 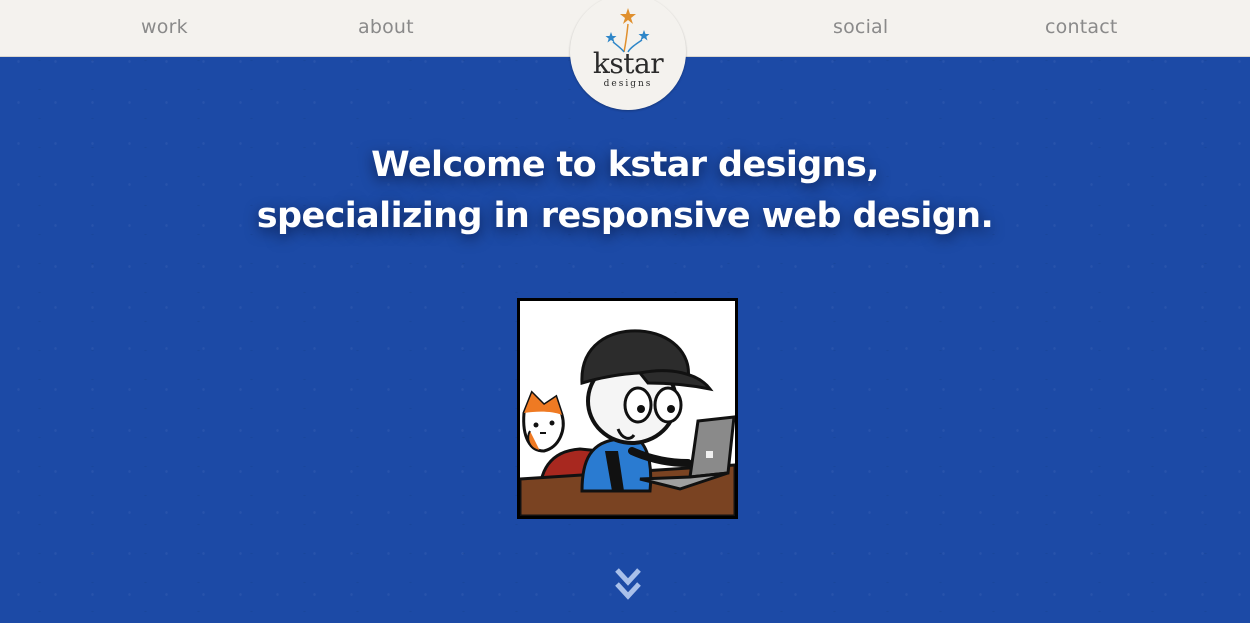 What do you see at coordinates (386, 27) in the screenshot?
I see `nav-link-about: about` at bounding box center [386, 27].